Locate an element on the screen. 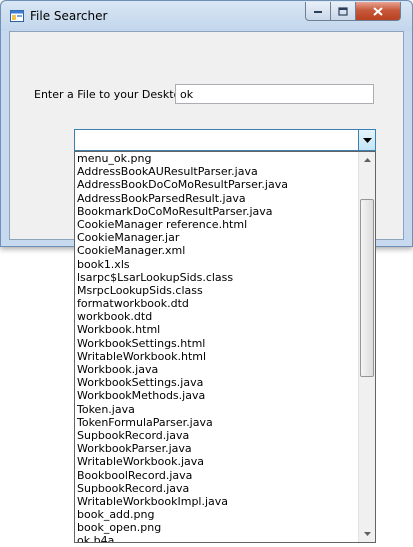  list-item: WritableWorkbookImpl.java is located at coordinates (216, 501).